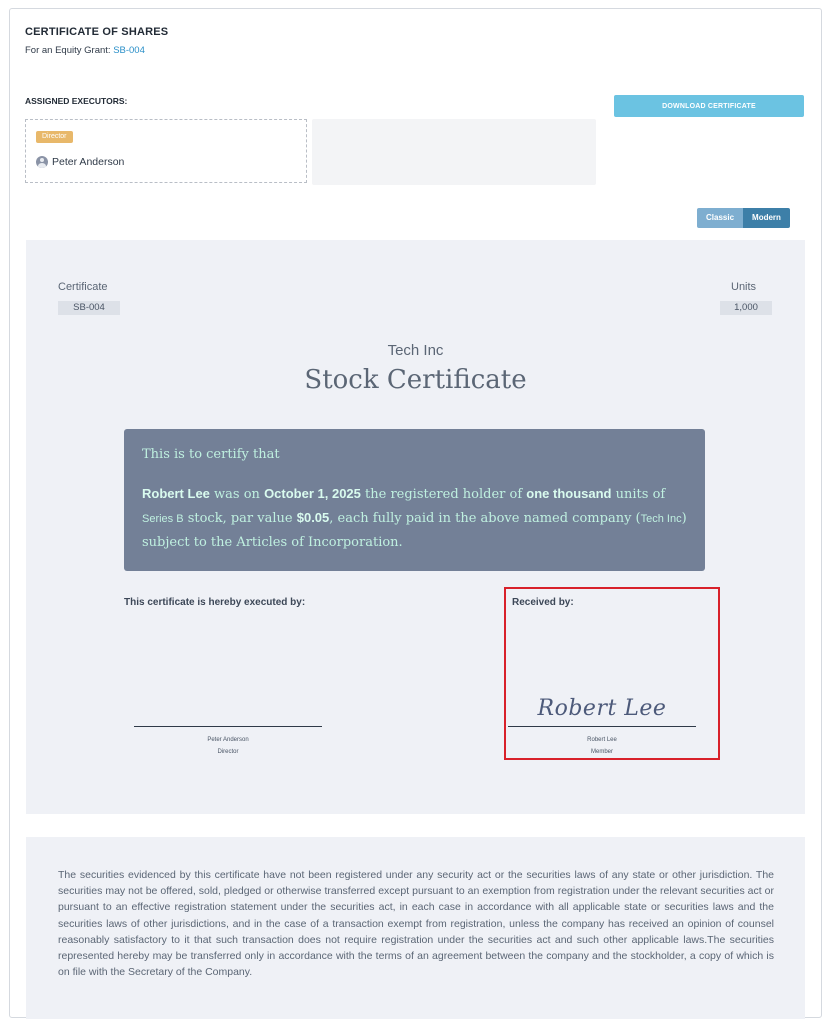 This screenshot has width=824, height=1019. Describe the element at coordinates (211, 454) in the screenshot. I see `certify-heading: This is to certify that` at that location.